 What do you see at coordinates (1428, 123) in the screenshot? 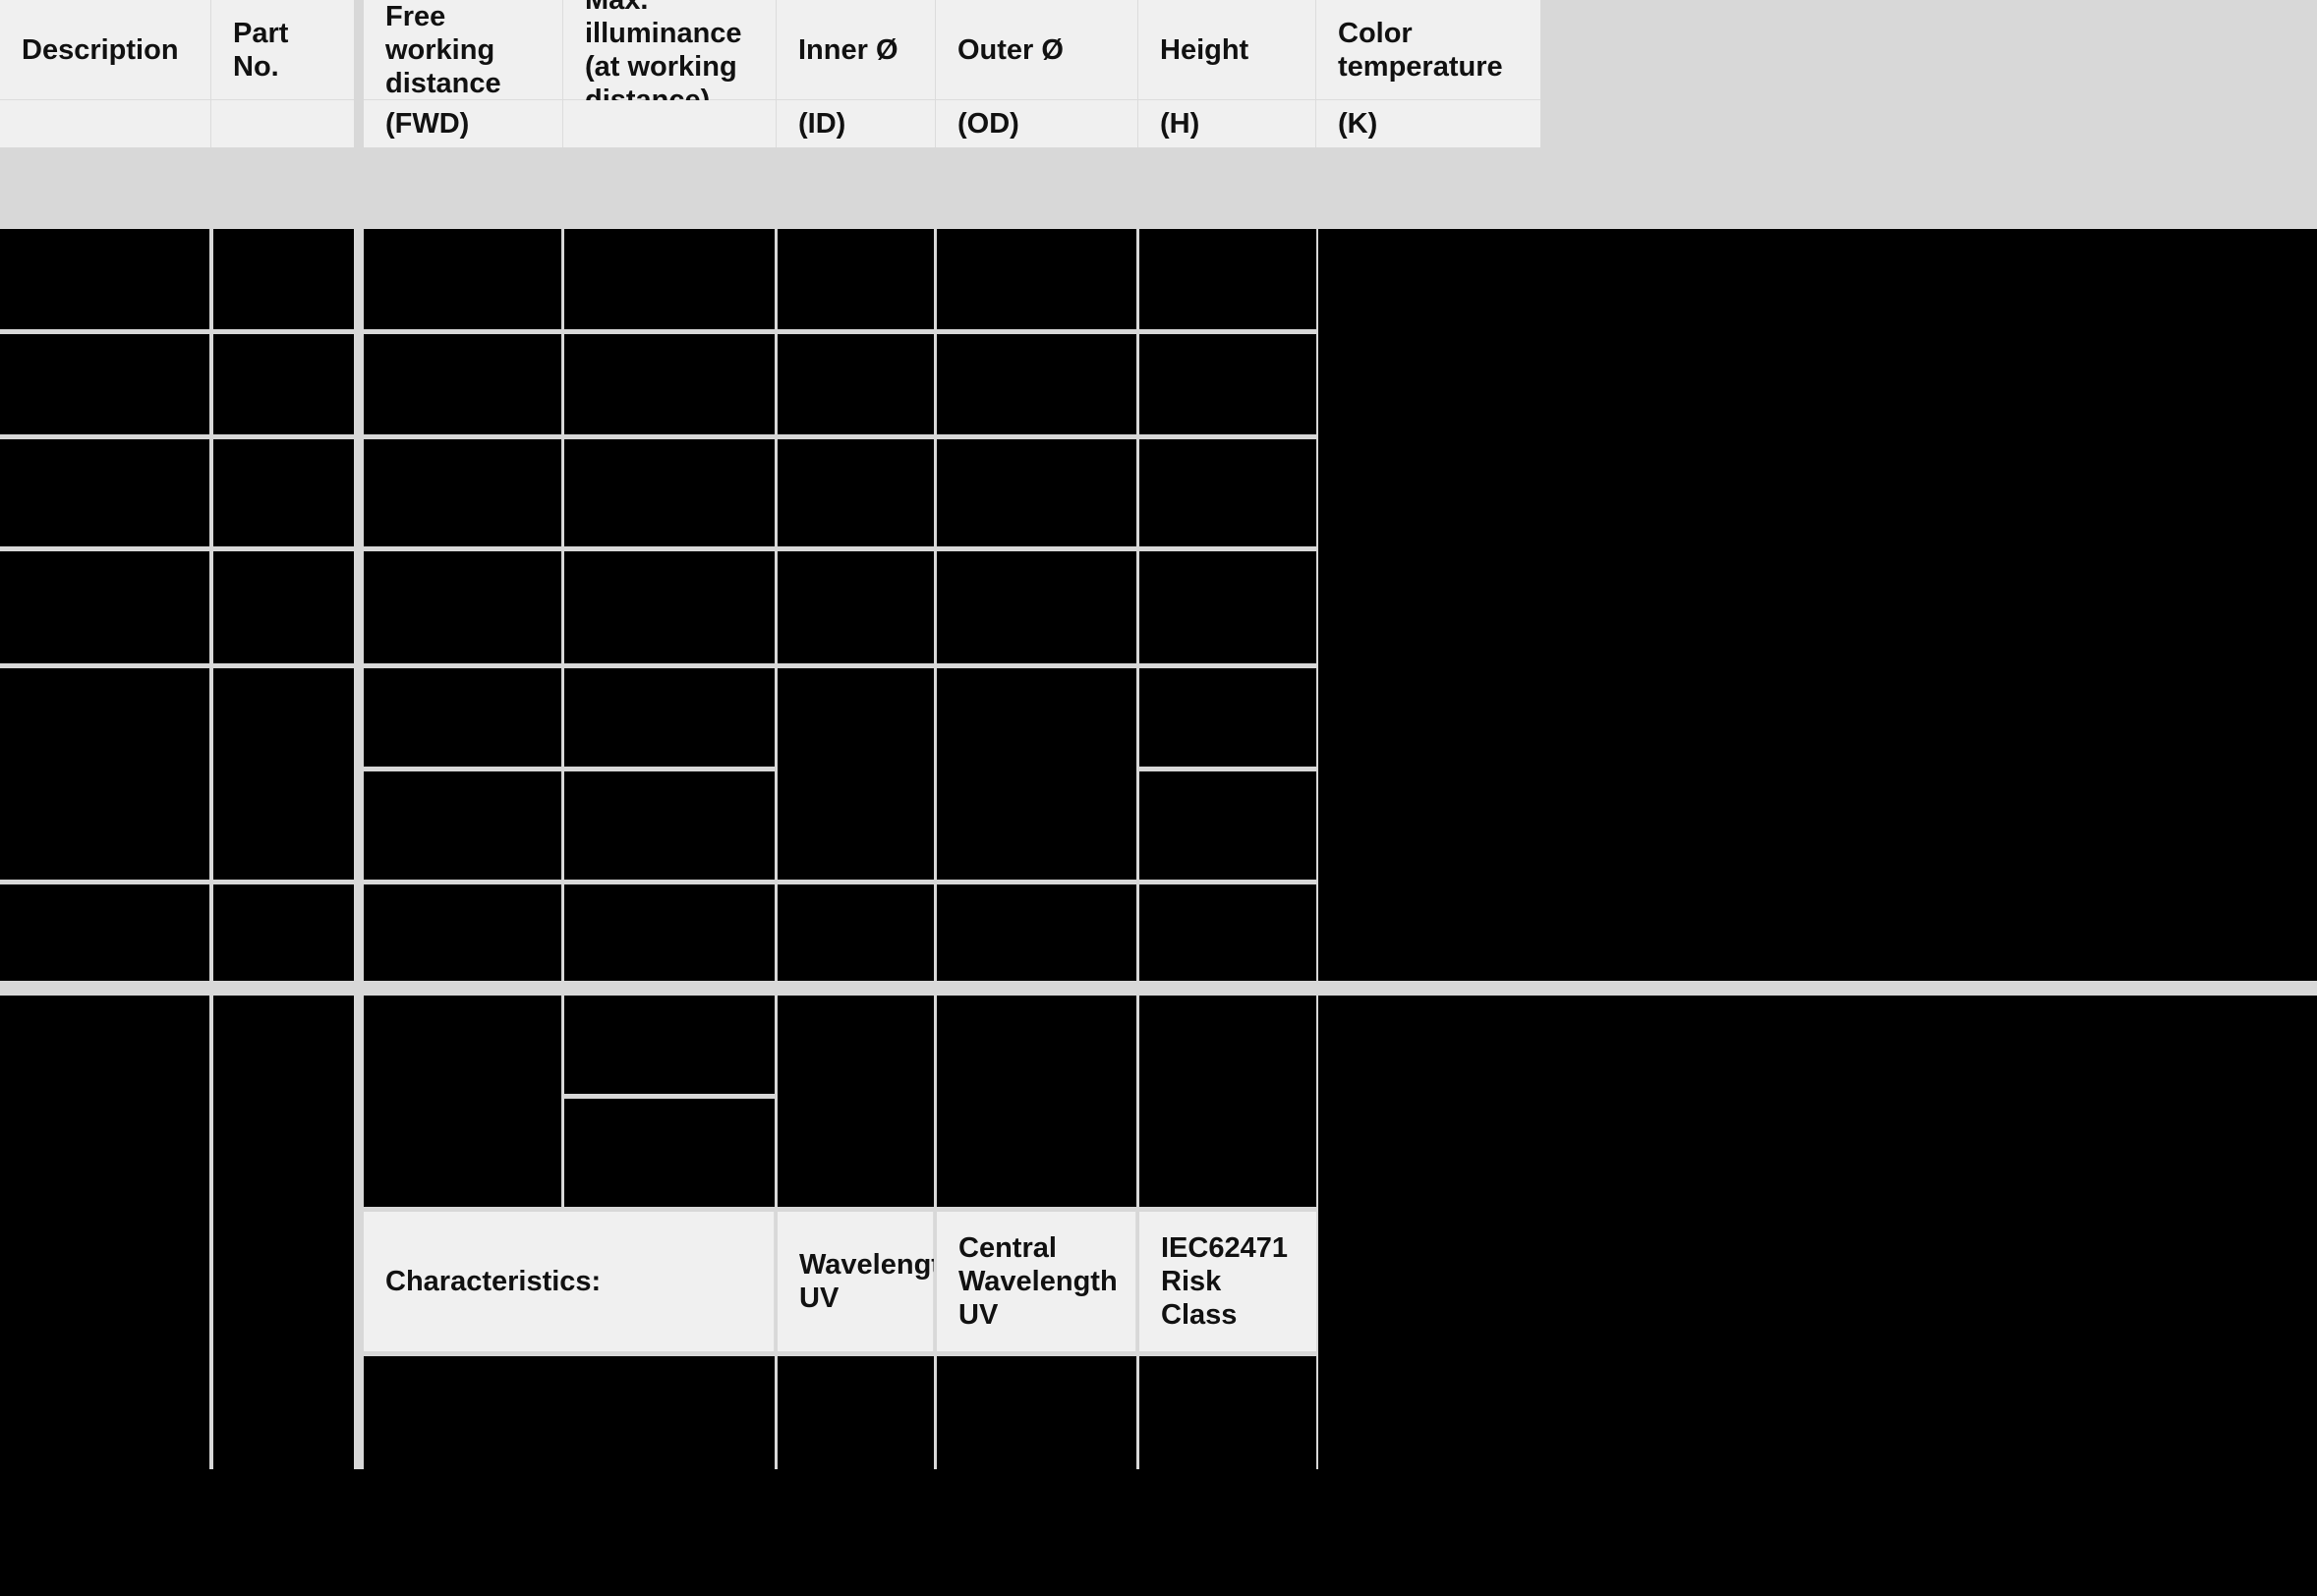
I see `column-subheader-color-temperature: (K)` at bounding box center [1428, 123].